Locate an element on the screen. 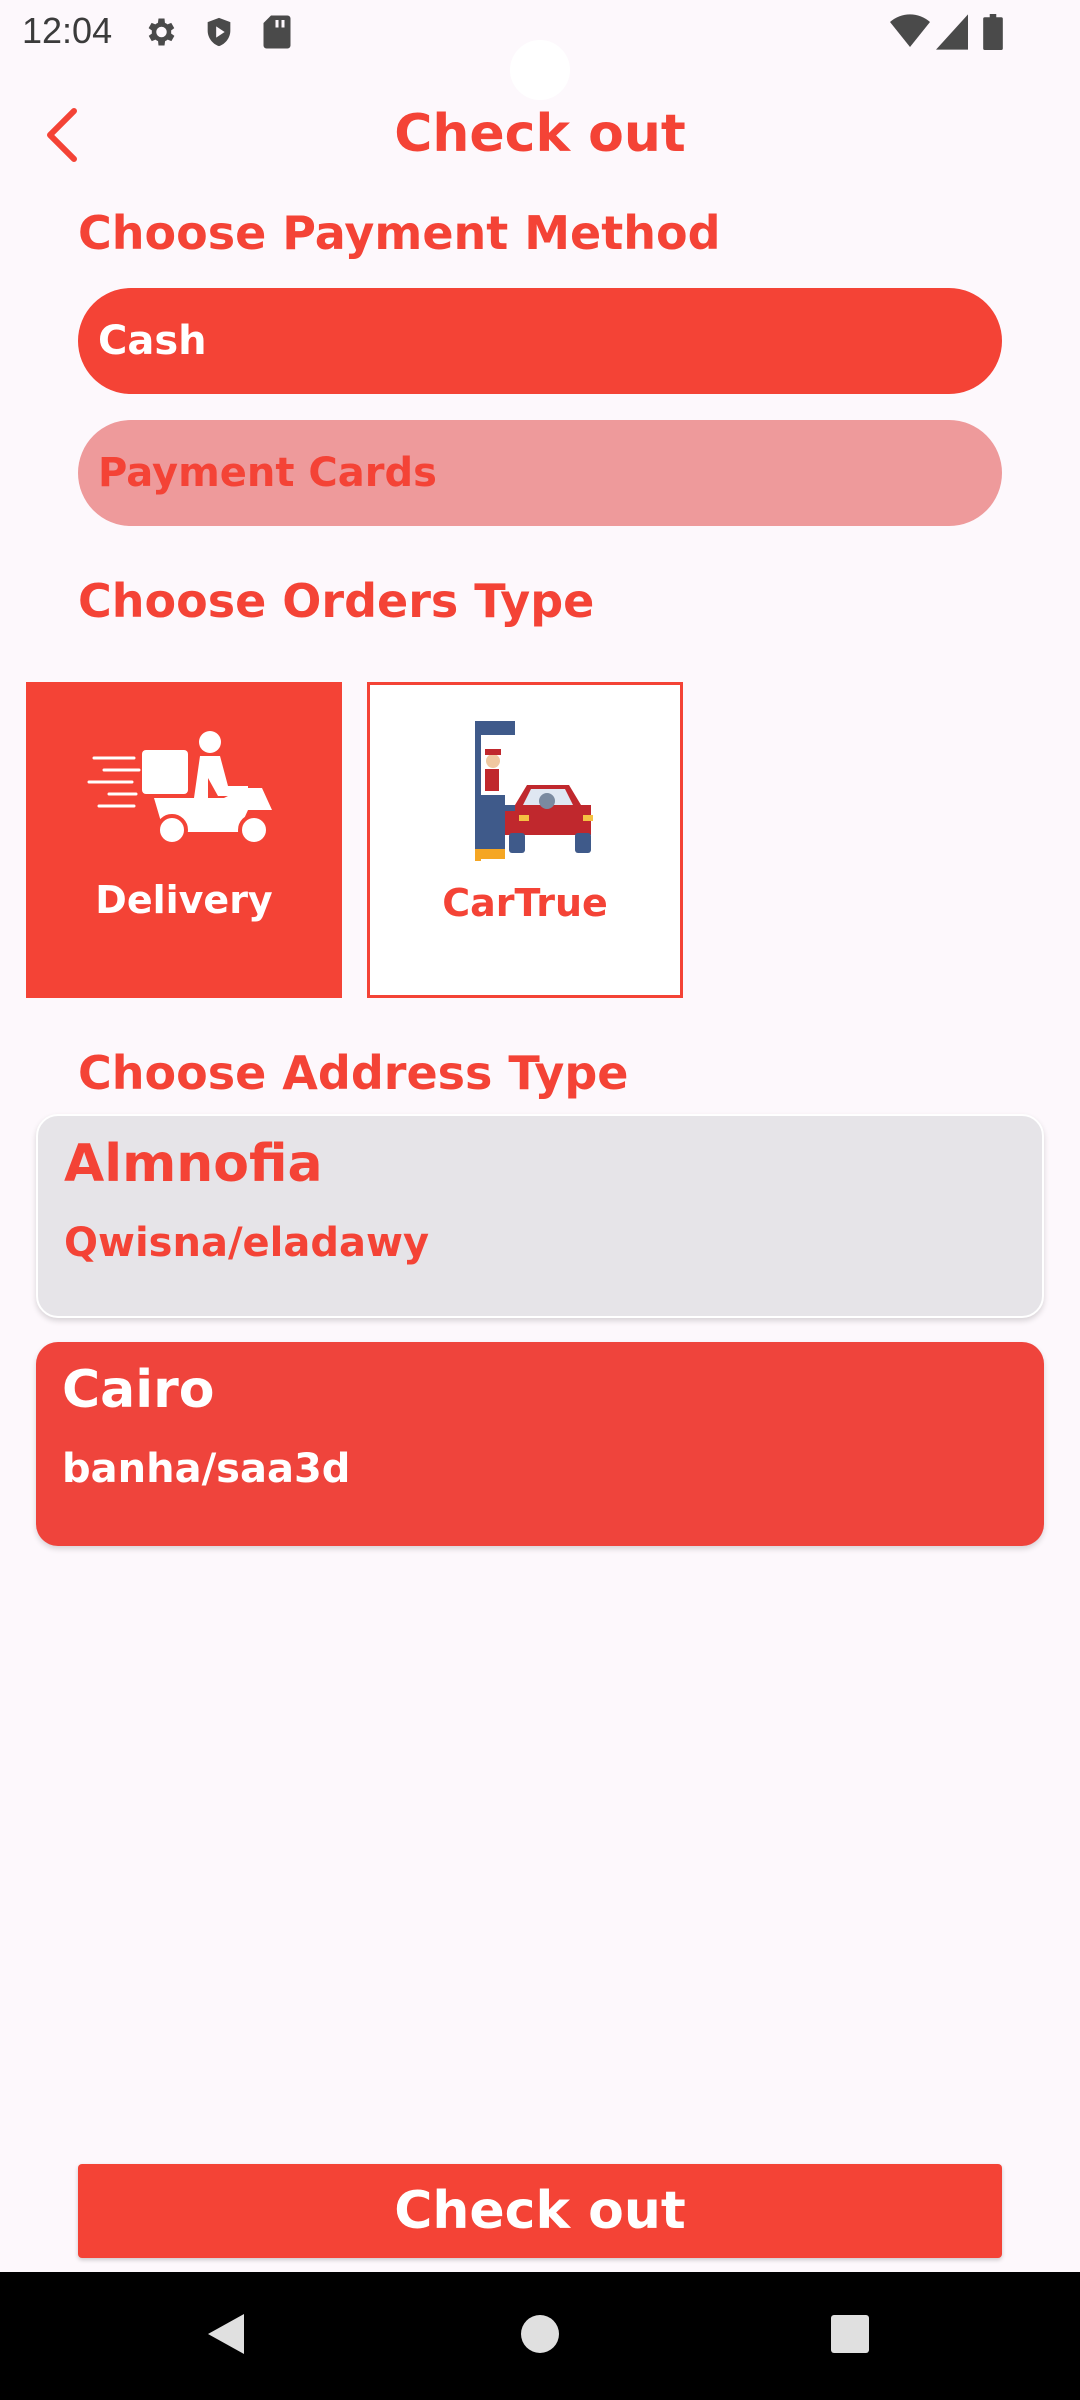 This screenshot has height=2400, width=1080. settings-icon is located at coordinates (160, 34).